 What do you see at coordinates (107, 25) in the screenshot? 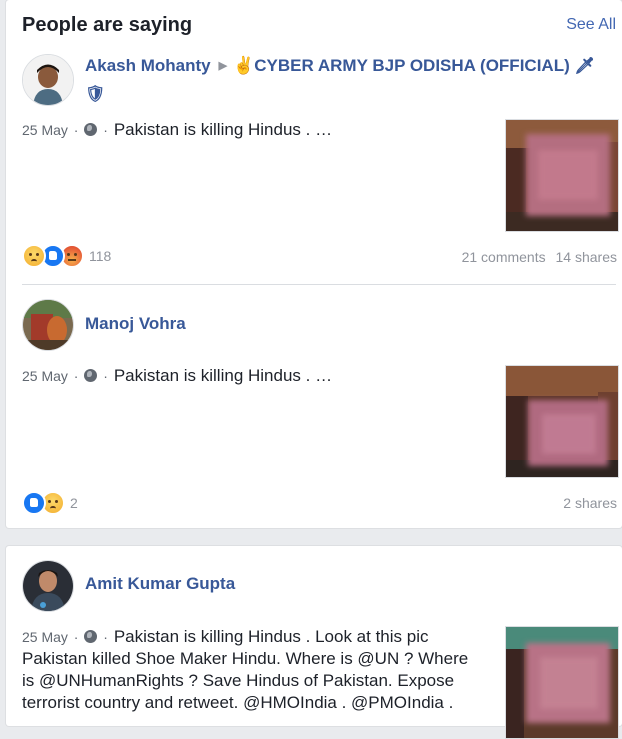
I see `section-title: People are saying` at bounding box center [107, 25].